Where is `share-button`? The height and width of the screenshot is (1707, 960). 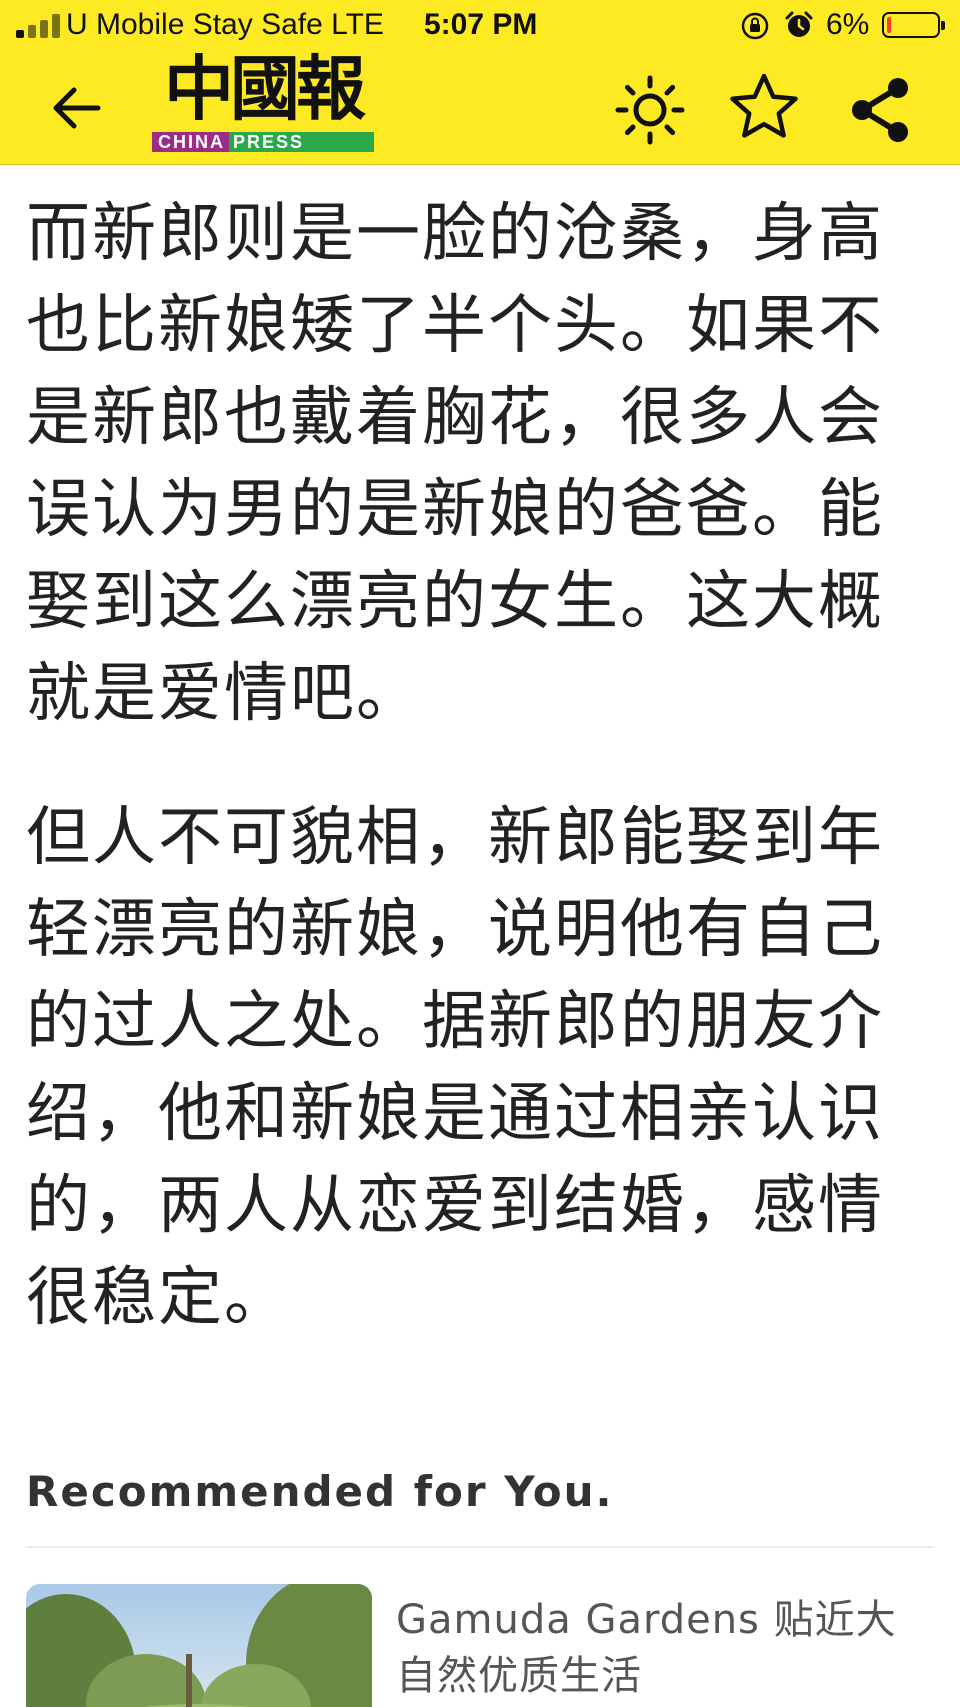
share-button is located at coordinates (880, 110).